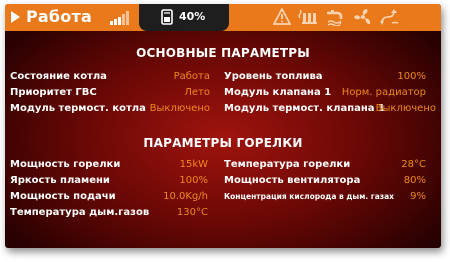  What do you see at coordinates (15, 17) in the screenshot?
I see `play-icon` at bounding box center [15, 17].